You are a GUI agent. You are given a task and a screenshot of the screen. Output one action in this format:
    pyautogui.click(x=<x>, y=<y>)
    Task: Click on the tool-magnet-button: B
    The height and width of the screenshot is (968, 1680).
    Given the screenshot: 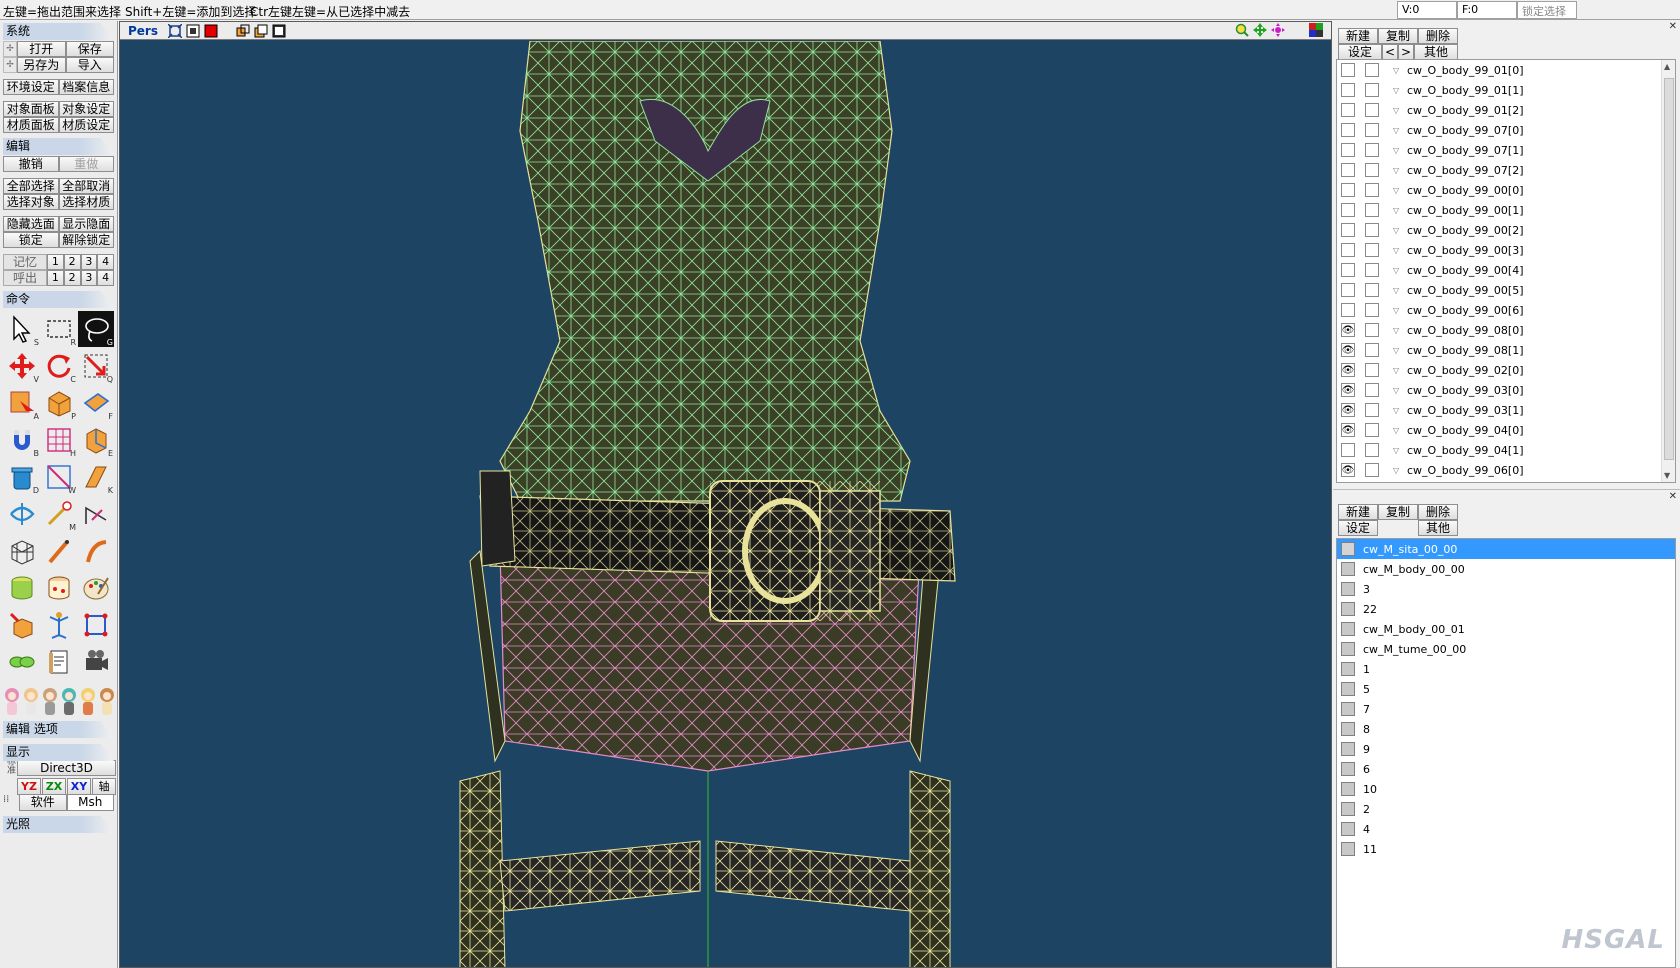 What is the action you would take?
    pyautogui.click(x=22, y=440)
    